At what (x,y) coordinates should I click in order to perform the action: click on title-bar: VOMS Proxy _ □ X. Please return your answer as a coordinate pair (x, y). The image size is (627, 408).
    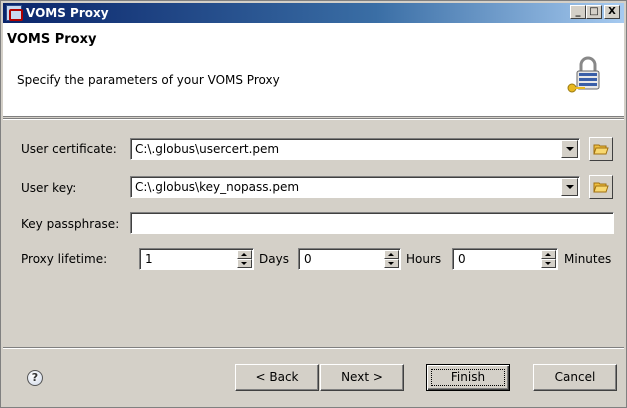
    Looking at the image, I should click on (313, 13).